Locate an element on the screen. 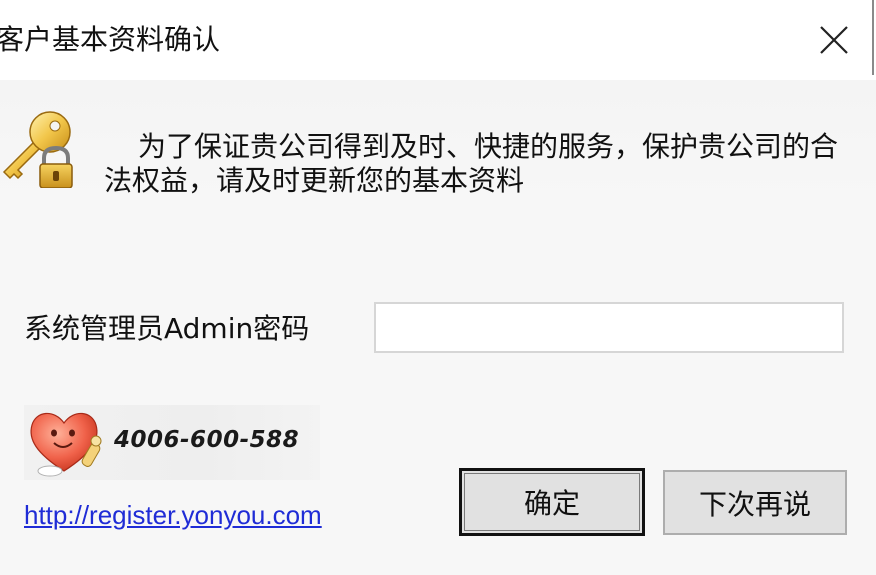  close-button is located at coordinates (834, 40).